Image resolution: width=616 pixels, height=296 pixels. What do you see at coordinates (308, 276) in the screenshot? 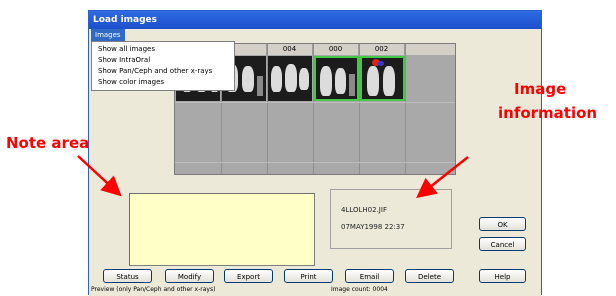
I see `print-button: Print` at bounding box center [308, 276].